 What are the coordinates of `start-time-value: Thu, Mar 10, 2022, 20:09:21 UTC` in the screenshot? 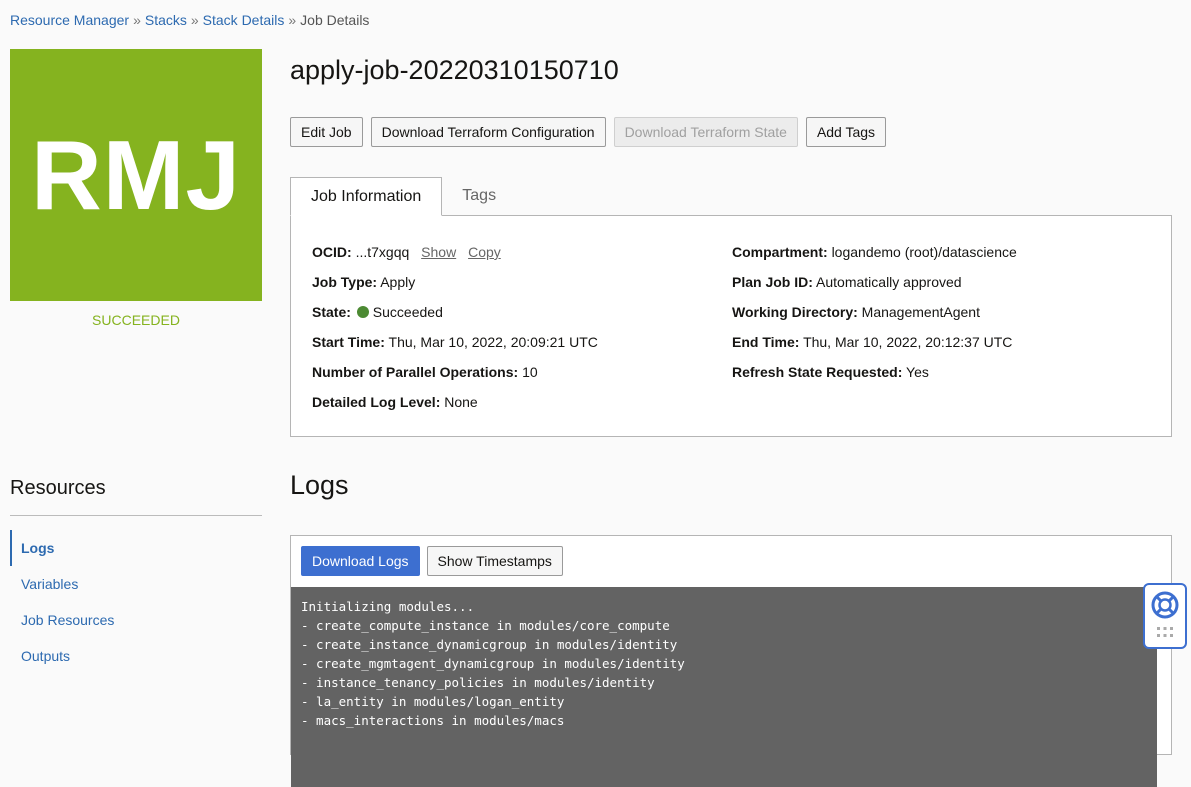 It's located at (493, 342).